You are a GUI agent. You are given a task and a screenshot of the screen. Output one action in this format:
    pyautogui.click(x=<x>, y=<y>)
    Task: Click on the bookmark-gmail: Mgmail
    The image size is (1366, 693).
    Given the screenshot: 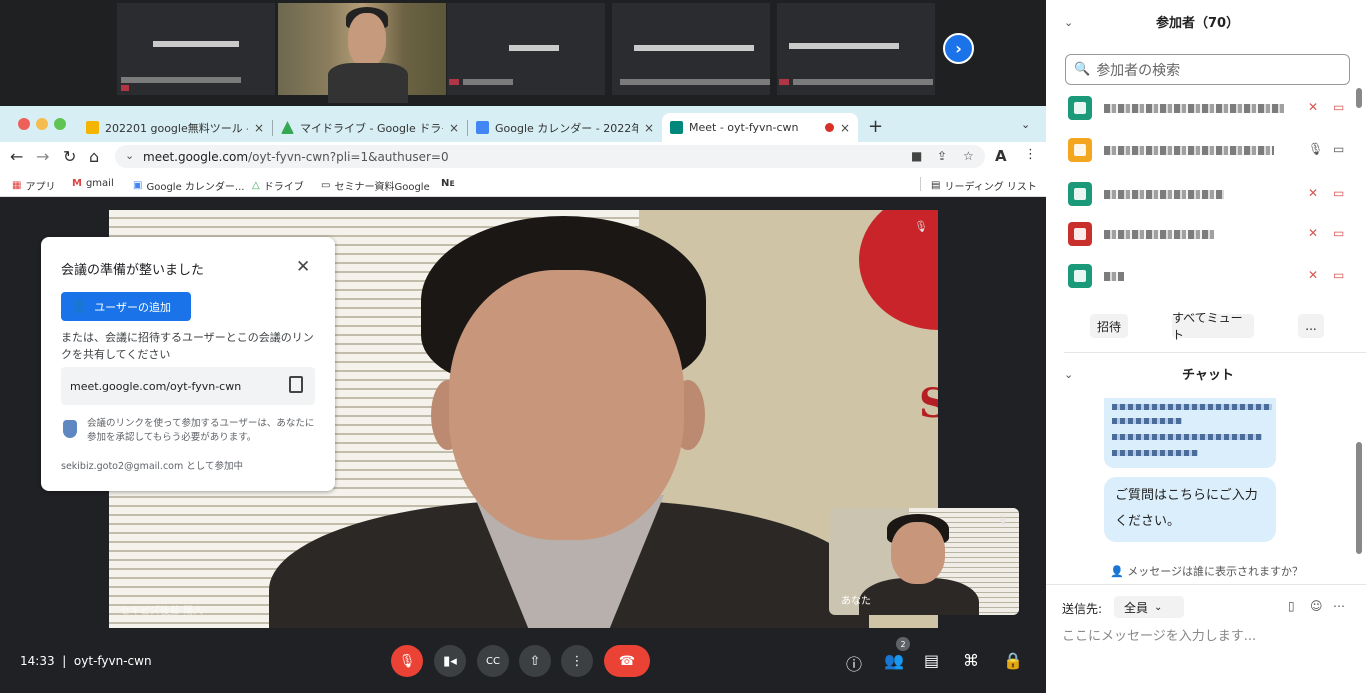 What is the action you would take?
    pyautogui.click(x=93, y=183)
    